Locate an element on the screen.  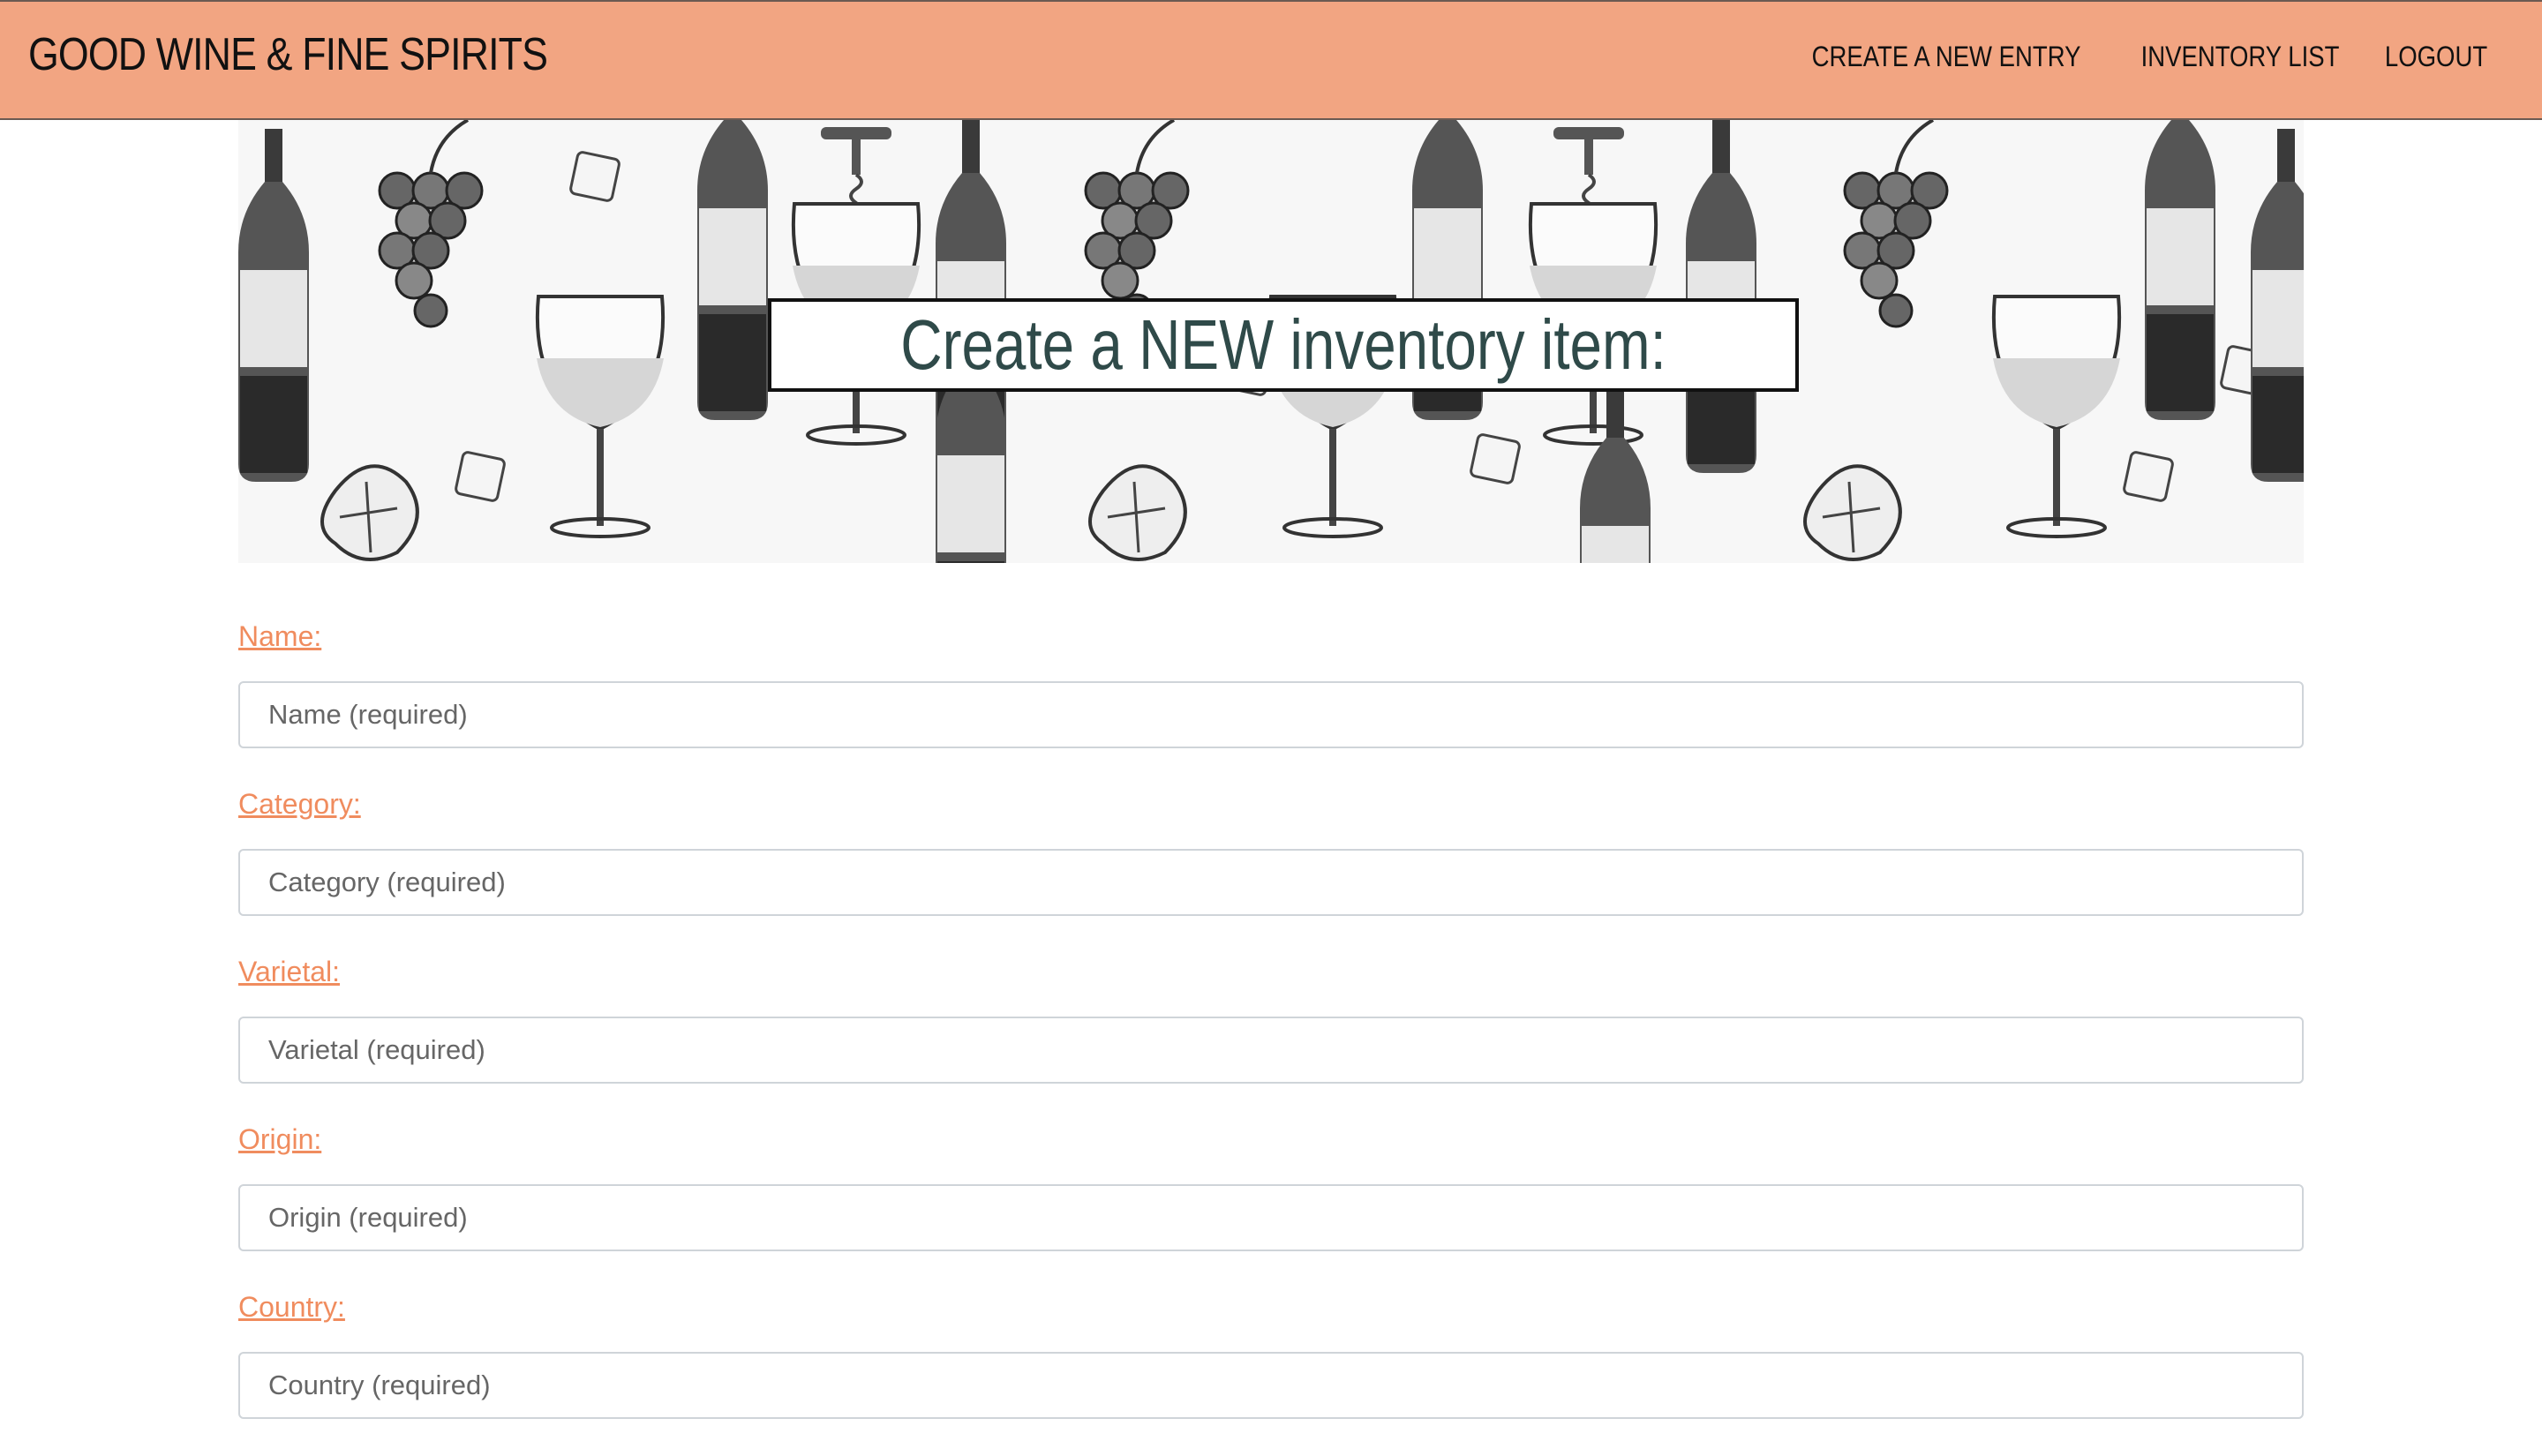
brand-title: GOOD WINE & FINE SPIRITS is located at coordinates (288, 54).